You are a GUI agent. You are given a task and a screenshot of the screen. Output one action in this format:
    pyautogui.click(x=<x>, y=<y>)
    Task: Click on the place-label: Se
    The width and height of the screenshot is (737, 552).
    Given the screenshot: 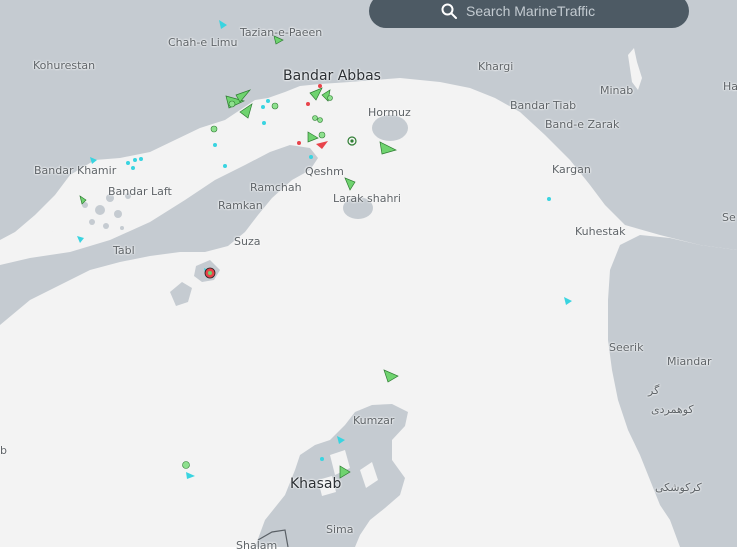 What is the action you would take?
    pyautogui.click(x=729, y=217)
    